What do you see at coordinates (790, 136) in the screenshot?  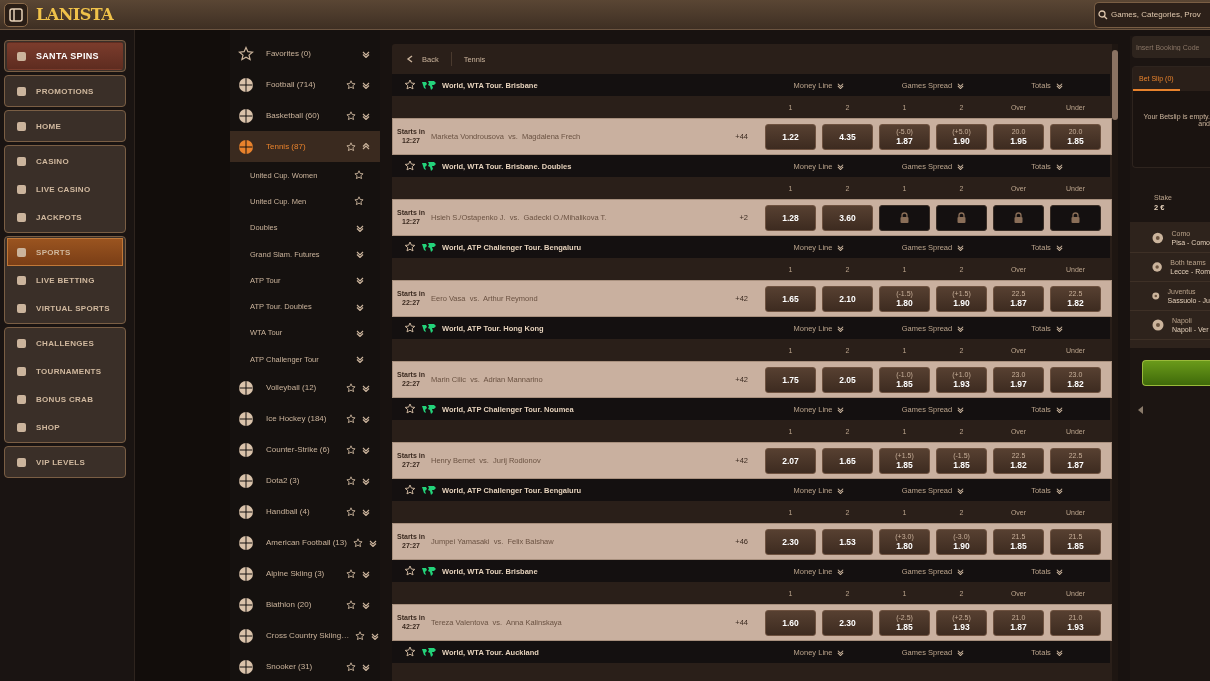 I see `odds-button: 1.22` at bounding box center [790, 136].